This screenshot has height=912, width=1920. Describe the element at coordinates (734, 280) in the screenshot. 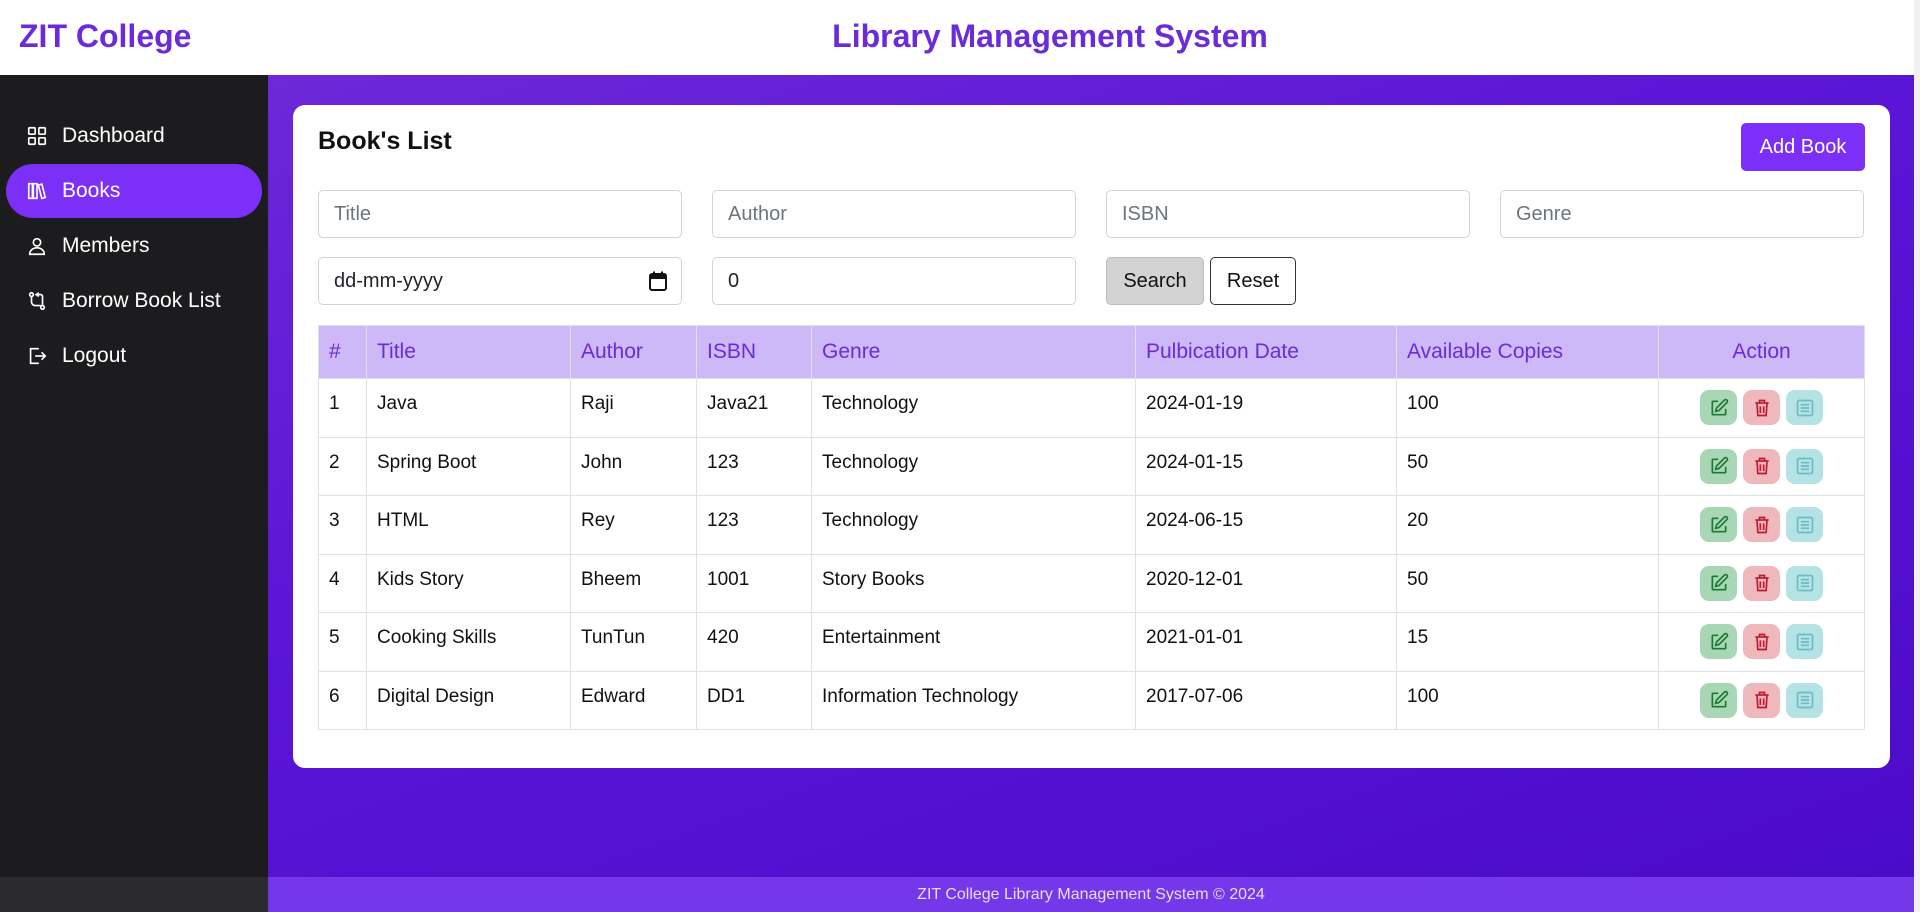

I see `copies-value: 0` at that location.